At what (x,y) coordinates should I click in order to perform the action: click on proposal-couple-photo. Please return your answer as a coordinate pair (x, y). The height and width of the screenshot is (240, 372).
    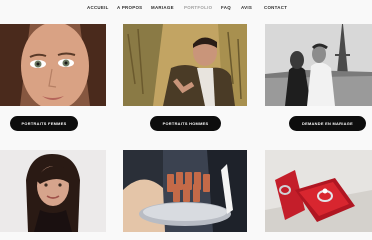
    Looking at the image, I should click on (318, 65).